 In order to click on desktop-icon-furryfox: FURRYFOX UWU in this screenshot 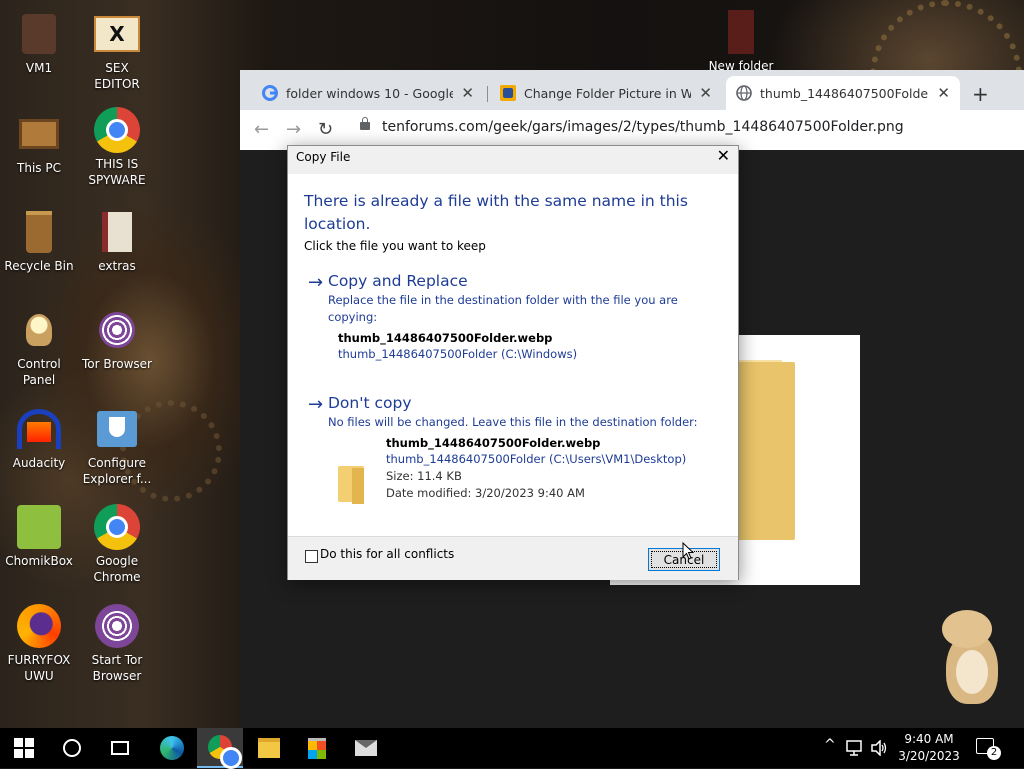, I will do `click(39, 643)`.